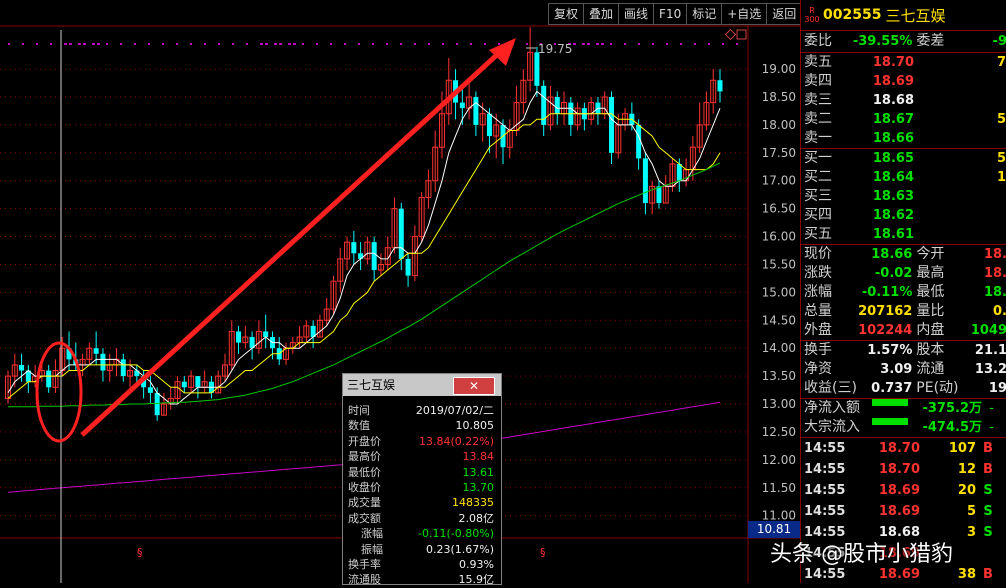  What do you see at coordinates (364, 487) in the screenshot?
I see `popup-key: 收盘价` at bounding box center [364, 487].